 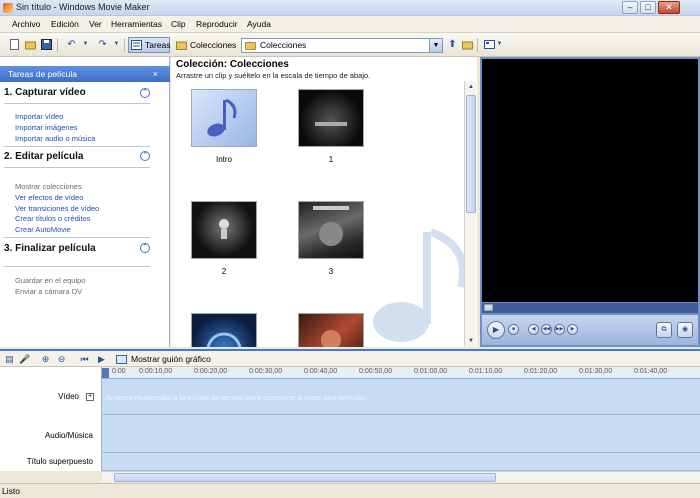 What do you see at coordinates (50, 248) in the screenshot?
I see `section-finish-title: 3. Finalizar película` at bounding box center [50, 248].